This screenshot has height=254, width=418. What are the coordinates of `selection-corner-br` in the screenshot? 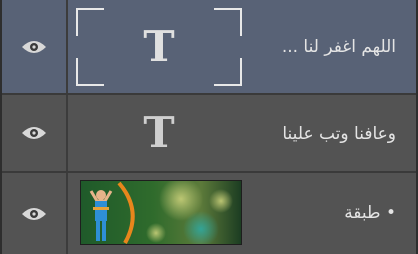 It's located at (228, 72).